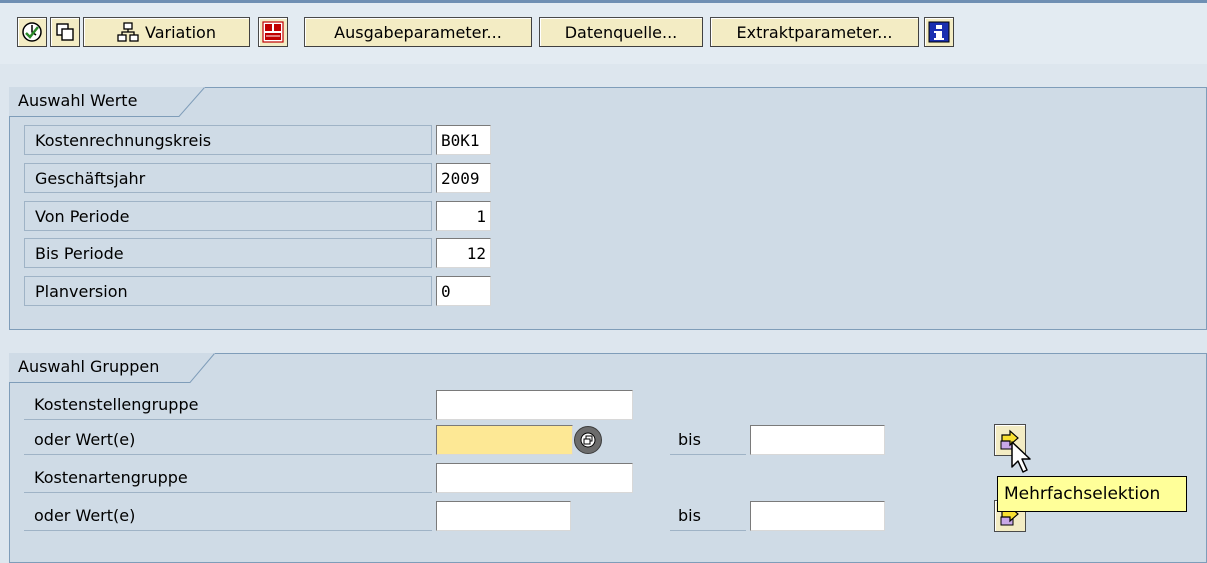 This screenshot has height=563, width=1207. I want to click on kostenstellengruppe-label: Kostenstellengruppe, so click(228, 405).